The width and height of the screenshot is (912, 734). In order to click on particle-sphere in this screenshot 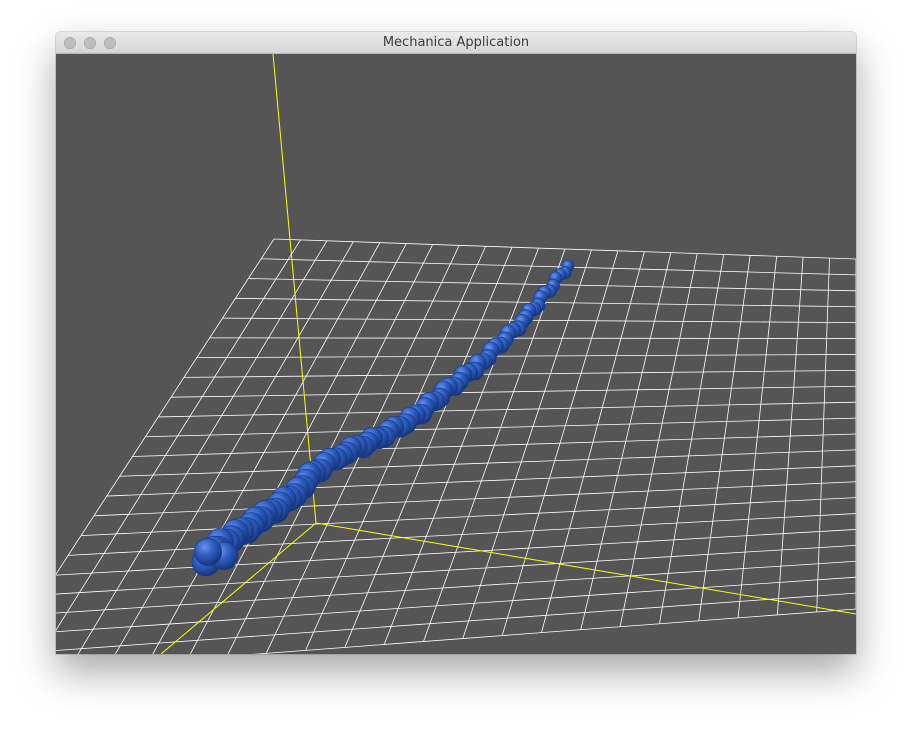, I will do `click(208, 551)`.